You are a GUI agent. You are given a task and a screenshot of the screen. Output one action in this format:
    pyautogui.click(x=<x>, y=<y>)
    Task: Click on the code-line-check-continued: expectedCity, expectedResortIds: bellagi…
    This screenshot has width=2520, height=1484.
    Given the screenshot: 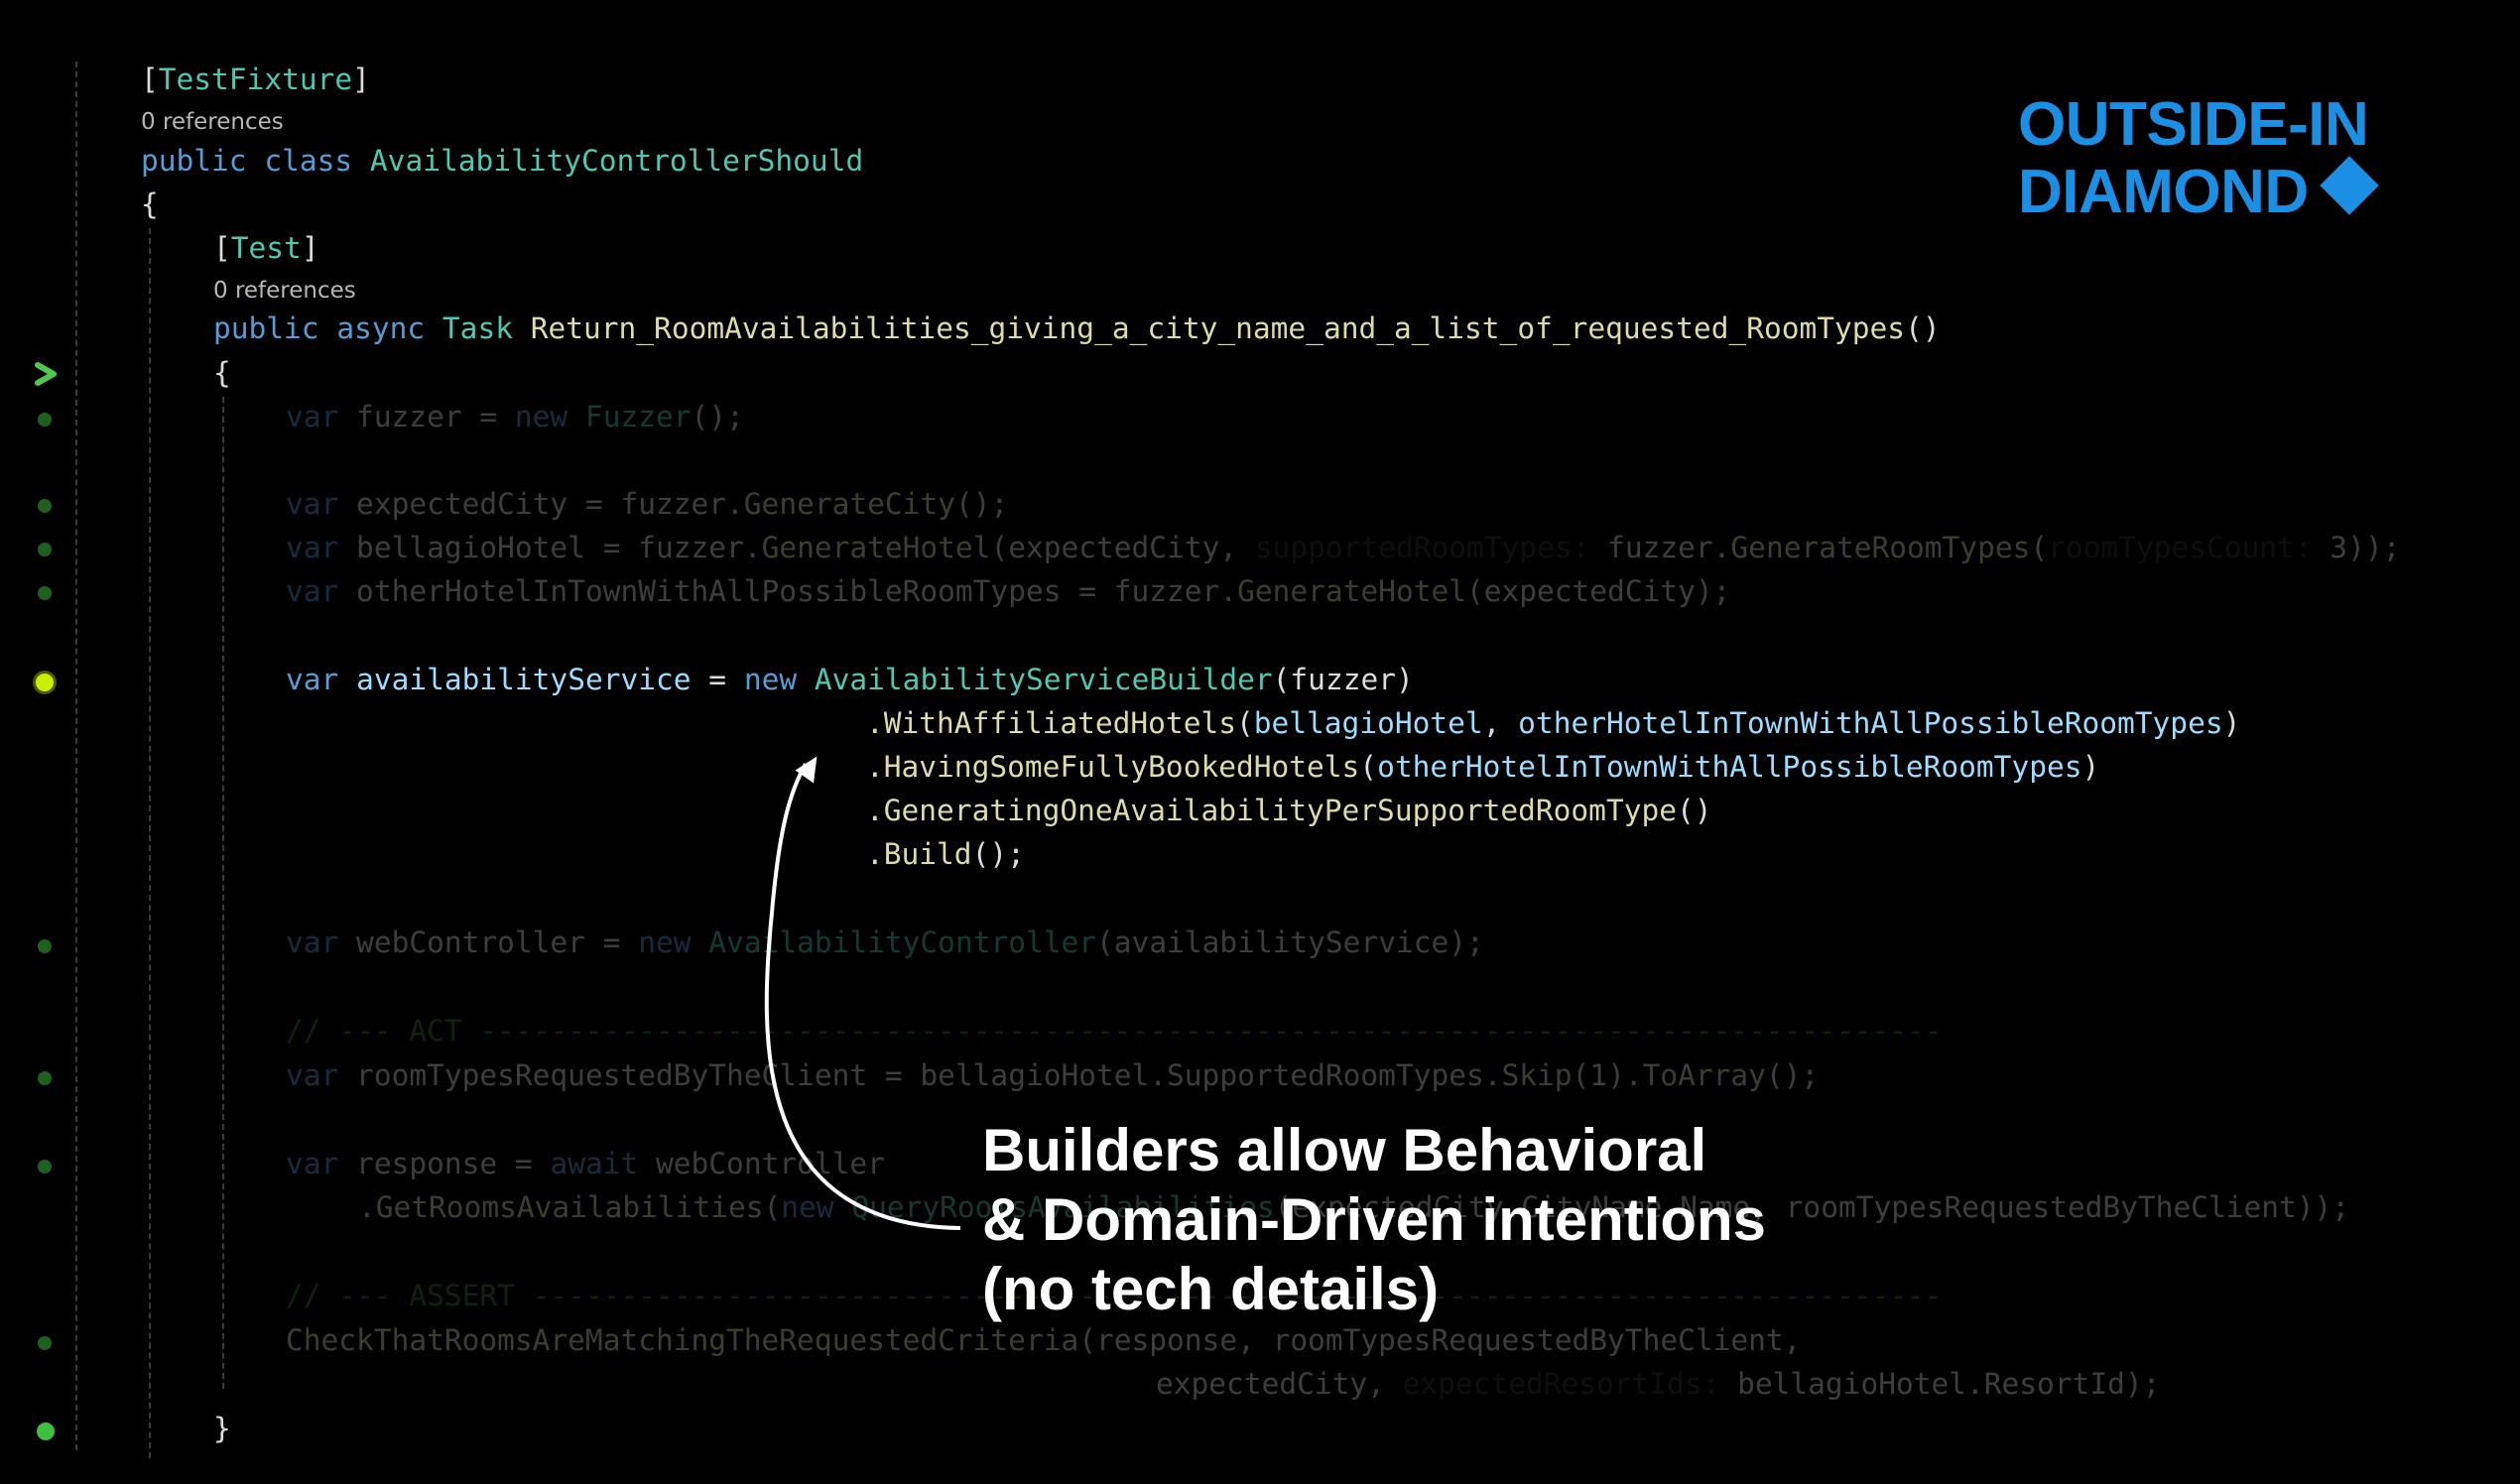 What is the action you would take?
    pyautogui.click(x=1658, y=1384)
    